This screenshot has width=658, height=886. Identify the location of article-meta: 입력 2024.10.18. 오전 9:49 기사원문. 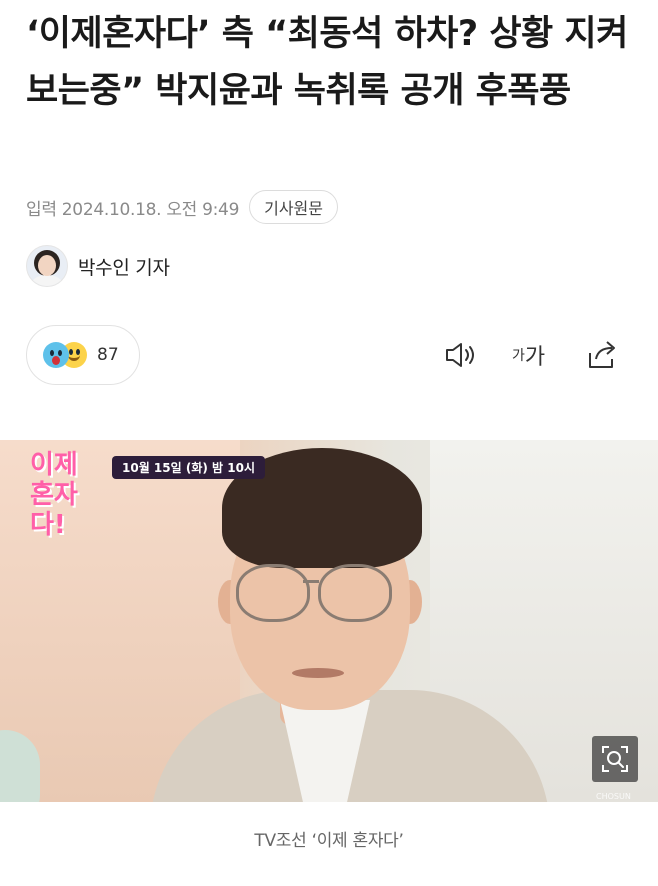
(182, 207).